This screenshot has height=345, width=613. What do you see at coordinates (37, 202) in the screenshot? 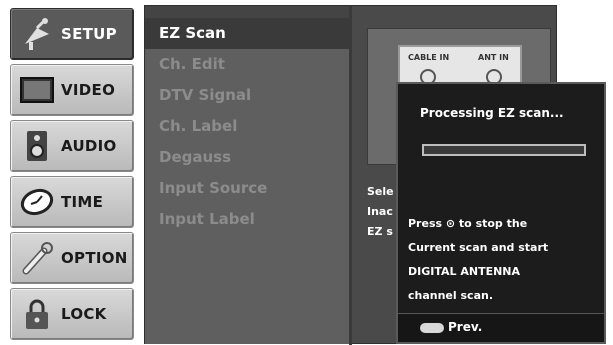
I see `clock-icon` at bounding box center [37, 202].